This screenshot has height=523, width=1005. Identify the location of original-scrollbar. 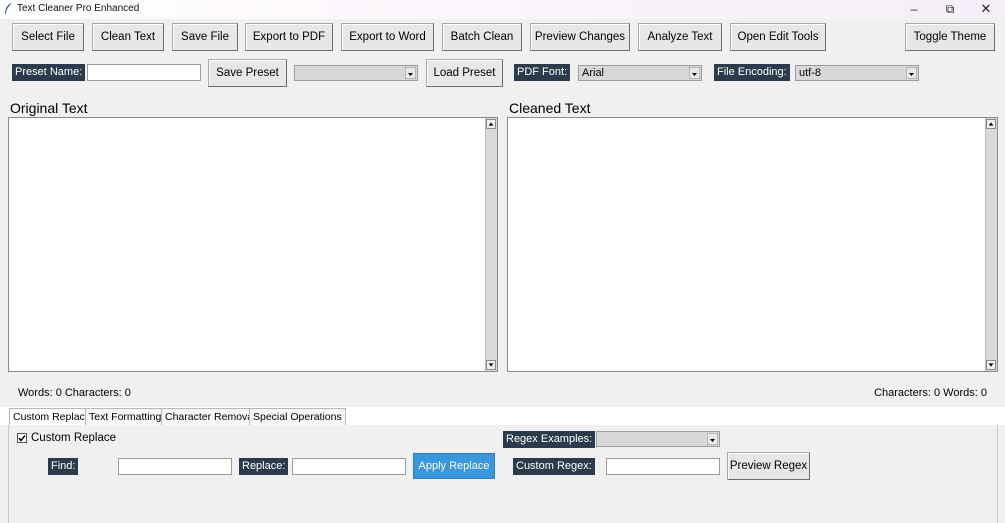
(491, 244).